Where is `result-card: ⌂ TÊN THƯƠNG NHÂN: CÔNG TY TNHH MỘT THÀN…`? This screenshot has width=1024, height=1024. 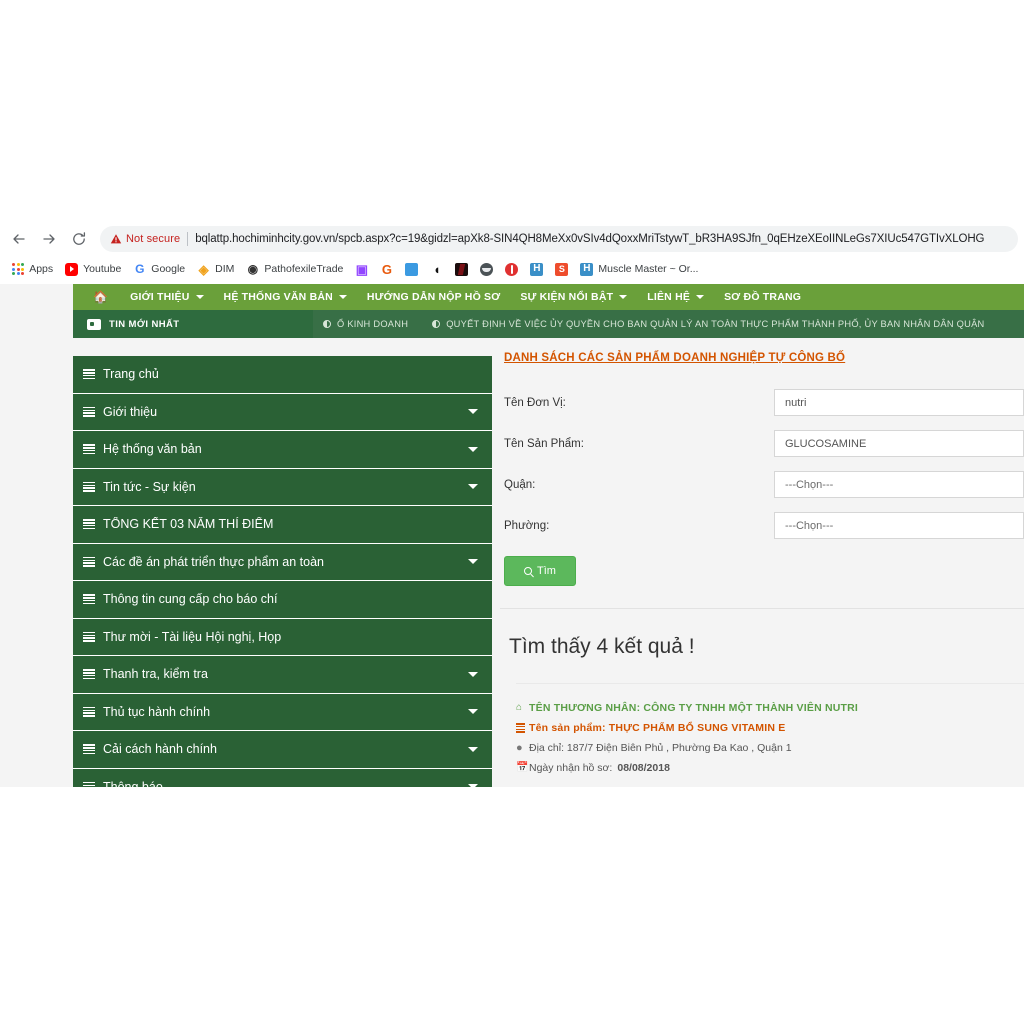
result-card: ⌂ TÊN THƯƠNG NHÂN: CÔNG TY TNHH MỘT THÀN… is located at coordinates (770, 738).